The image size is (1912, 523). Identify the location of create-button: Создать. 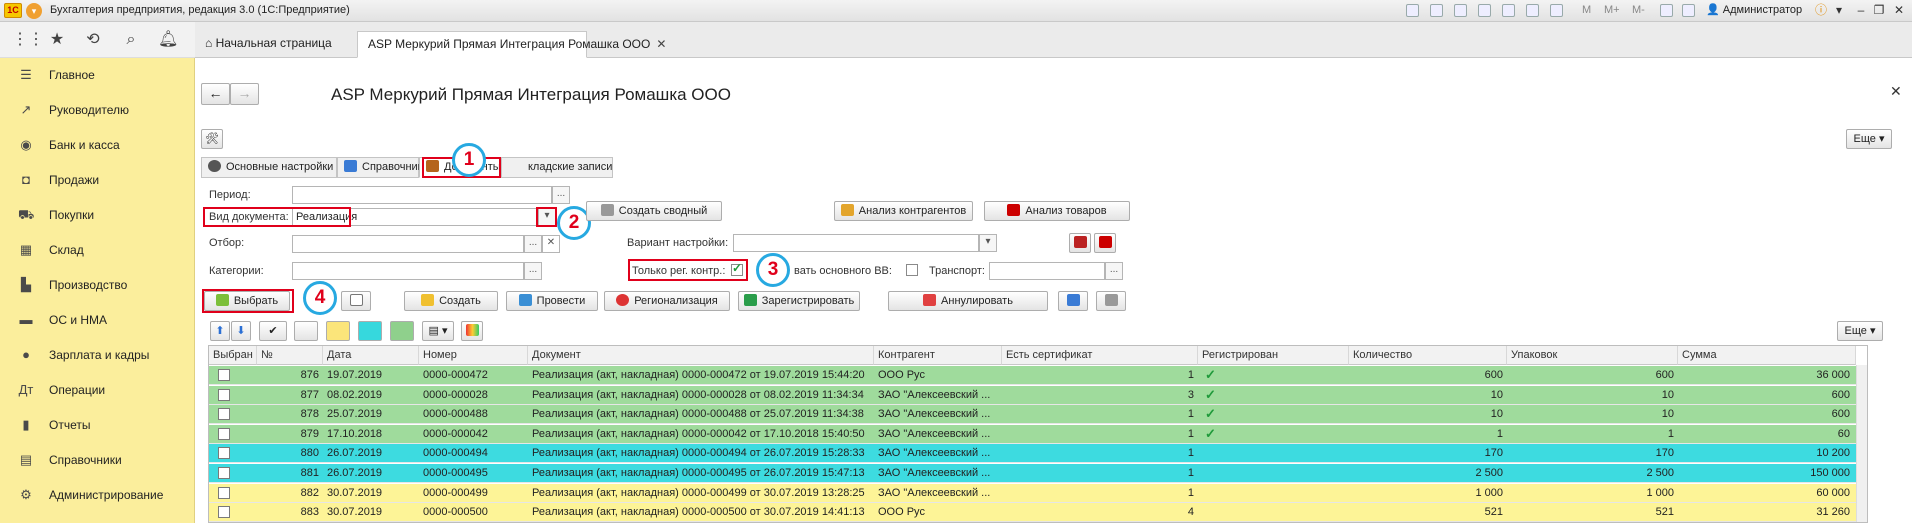
(451, 301).